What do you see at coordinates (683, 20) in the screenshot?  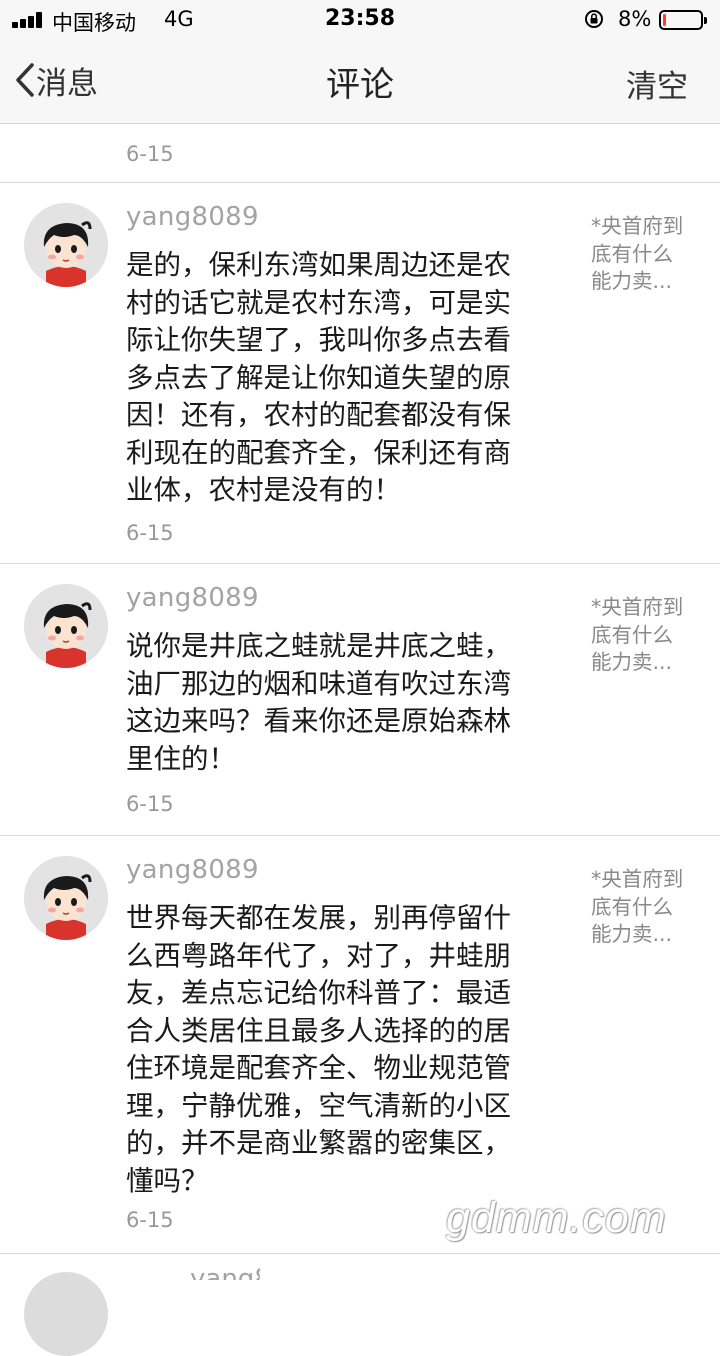 I see `battery-icon` at bounding box center [683, 20].